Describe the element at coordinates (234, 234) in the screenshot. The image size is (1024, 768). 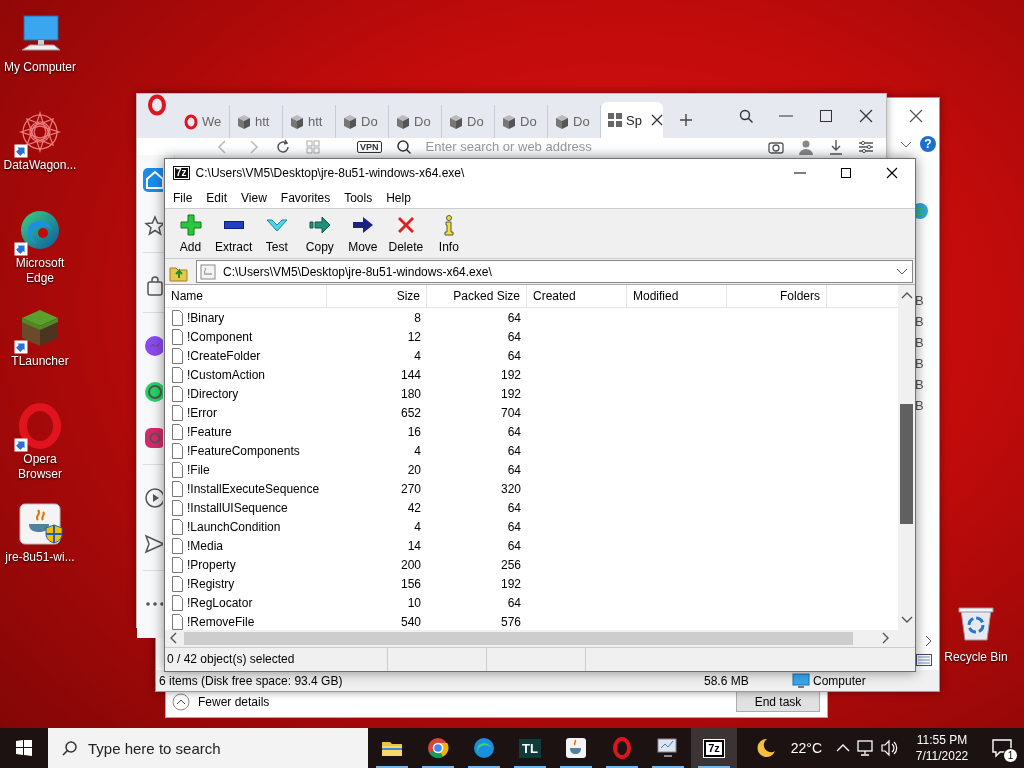
I see `toolbar-button: Extract` at that location.